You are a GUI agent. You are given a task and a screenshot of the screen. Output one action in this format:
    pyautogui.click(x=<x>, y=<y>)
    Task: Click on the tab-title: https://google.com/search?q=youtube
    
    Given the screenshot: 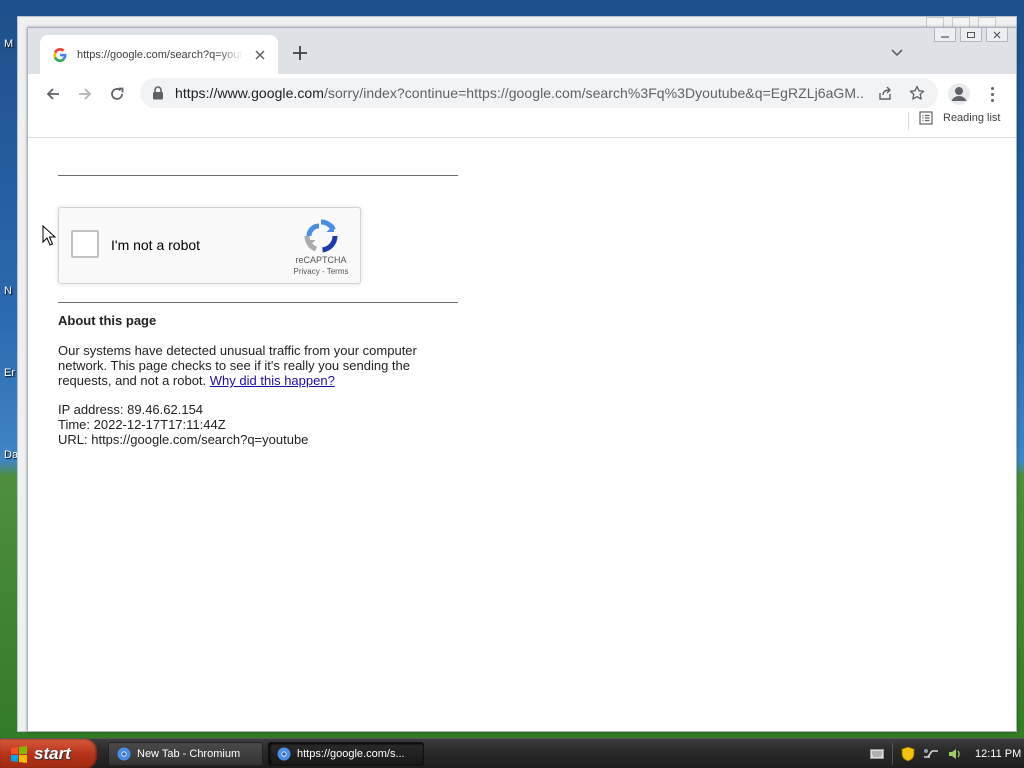 What is the action you would take?
    pyautogui.click(x=160, y=54)
    